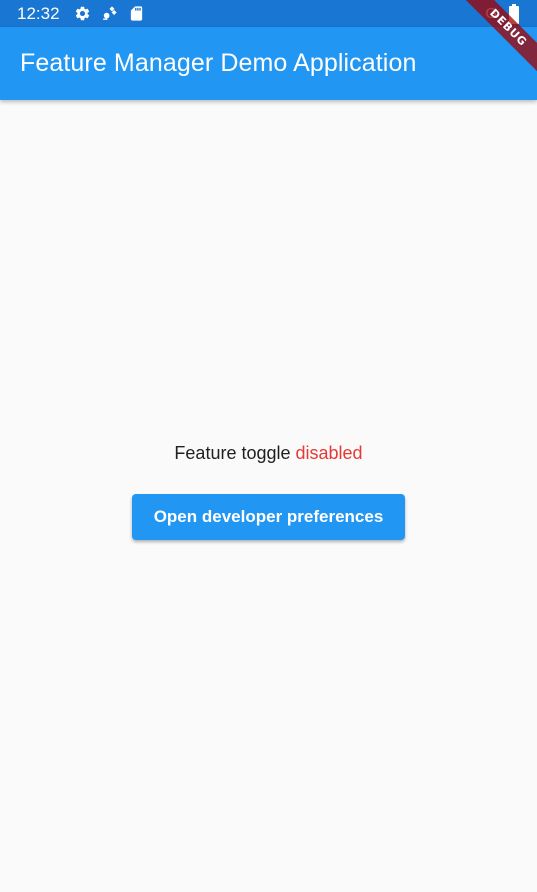  Describe the element at coordinates (329, 453) in the screenshot. I see `feature-state-value: disabled` at that location.